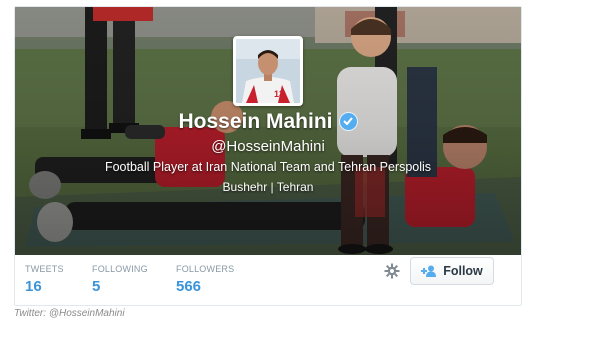 The image size is (600, 337). What do you see at coordinates (392, 271) in the screenshot?
I see `gear-icon` at bounding box center [392, 271].